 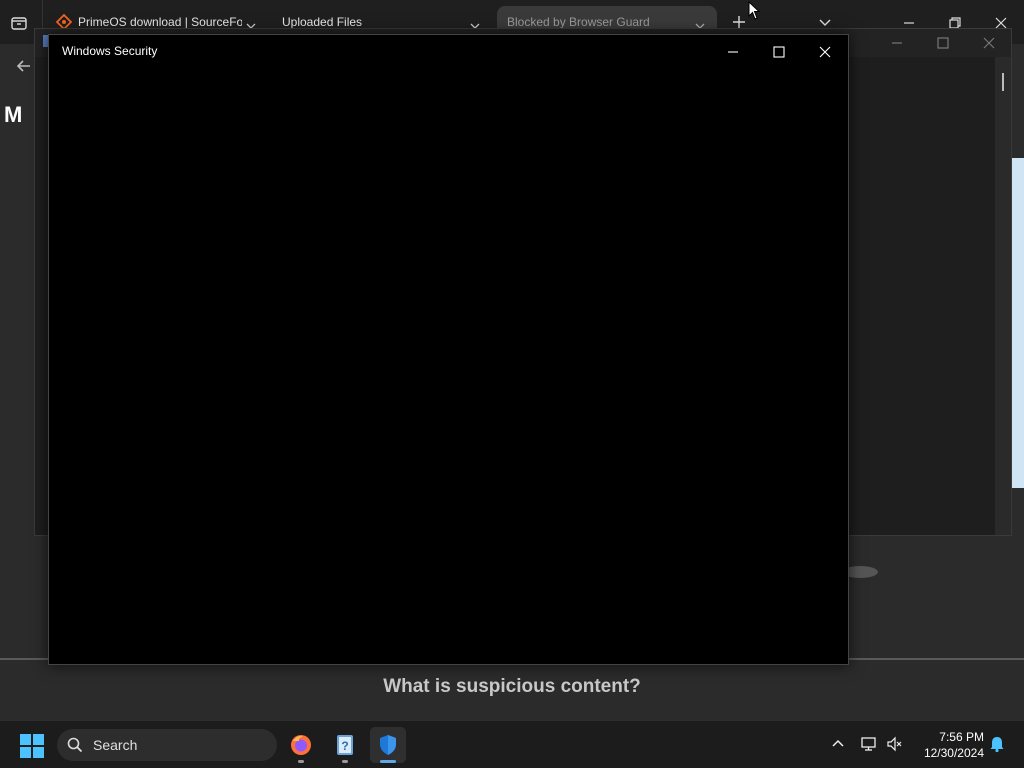 I want to click on shield-icon, so click(x=388, y=745).